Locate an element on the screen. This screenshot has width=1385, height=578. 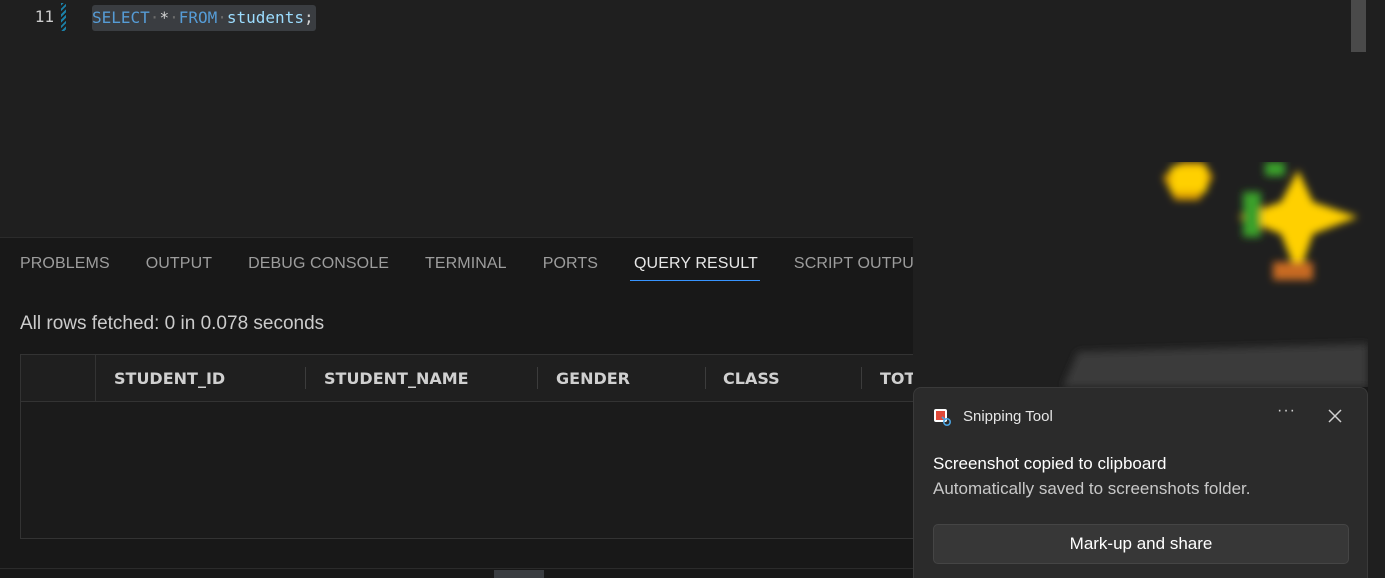
keyword-from: FROM is located at coordinates (198, 17).